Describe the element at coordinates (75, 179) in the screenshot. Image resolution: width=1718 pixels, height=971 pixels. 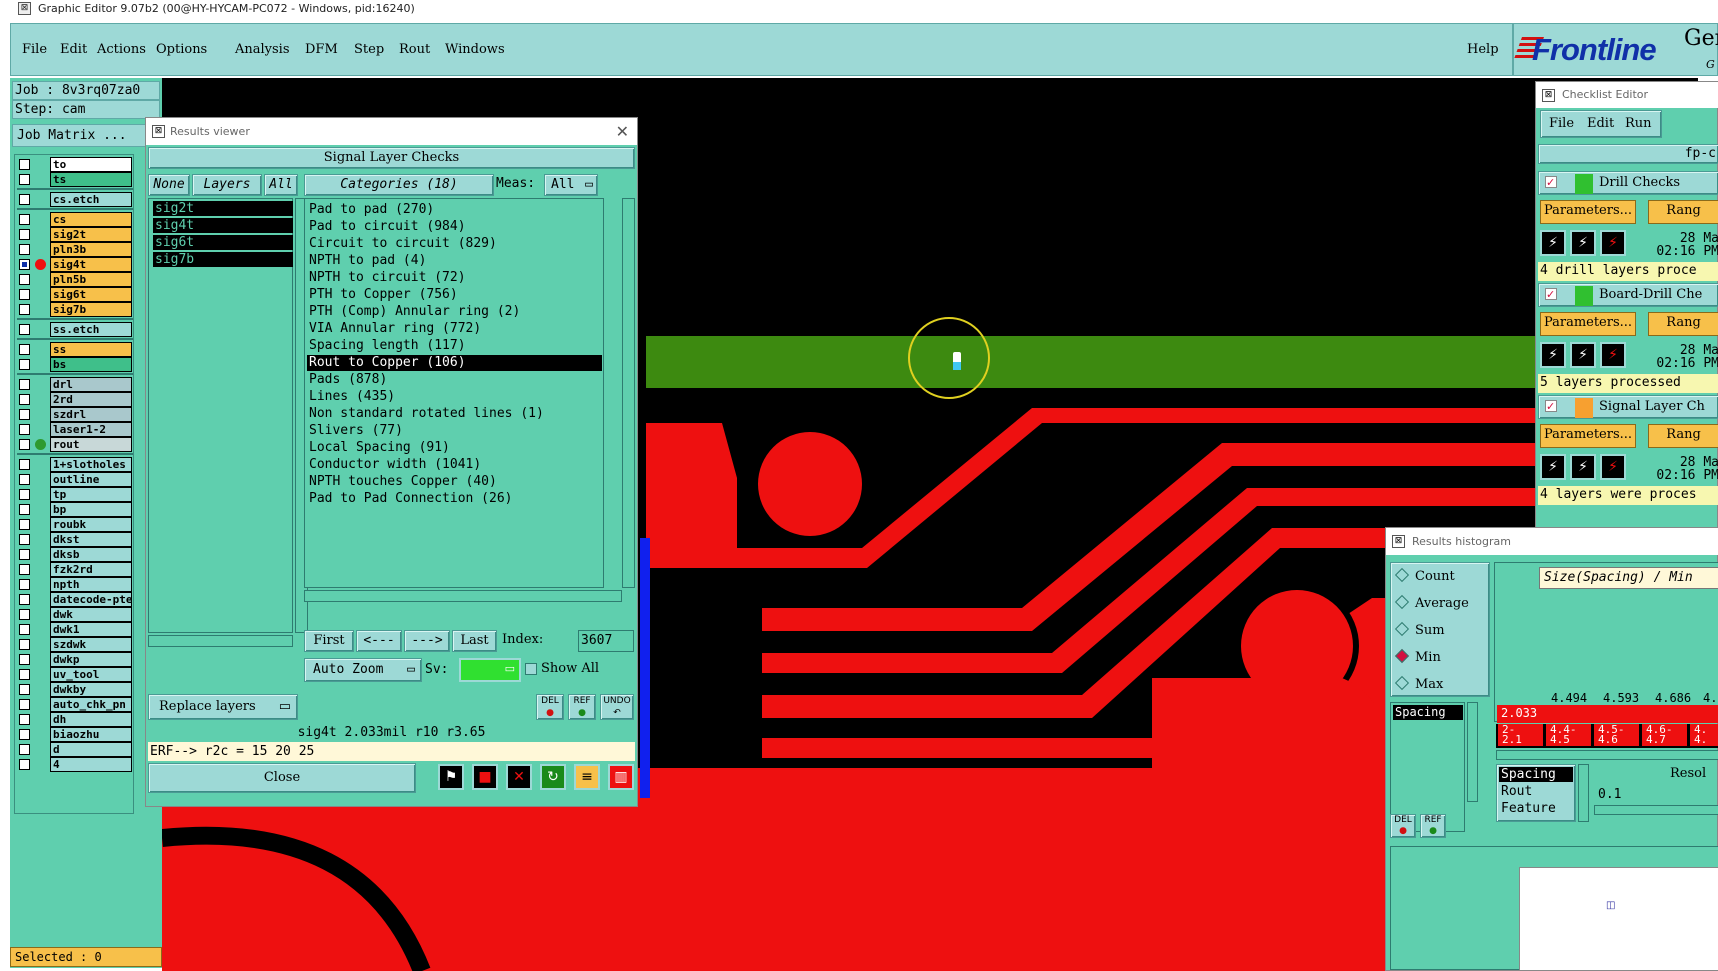
I see `layer-row-ts: ts` at that location.